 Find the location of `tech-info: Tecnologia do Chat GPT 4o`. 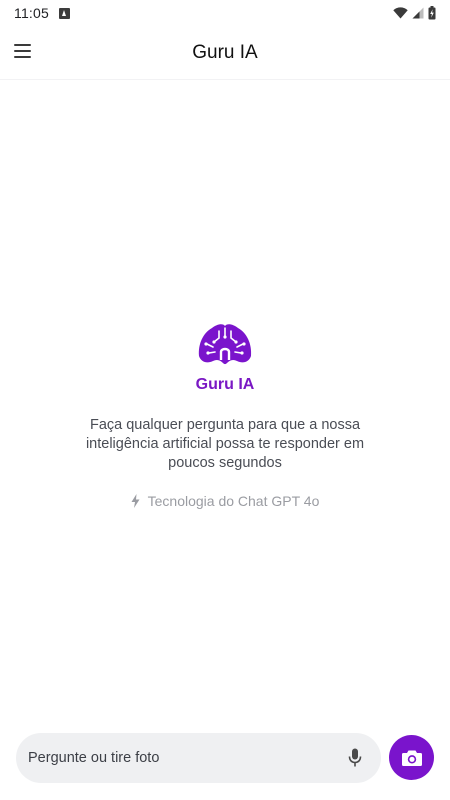

tech-info: Tecnologia do Chat GPT 4o is located at coordinates (225, 501).